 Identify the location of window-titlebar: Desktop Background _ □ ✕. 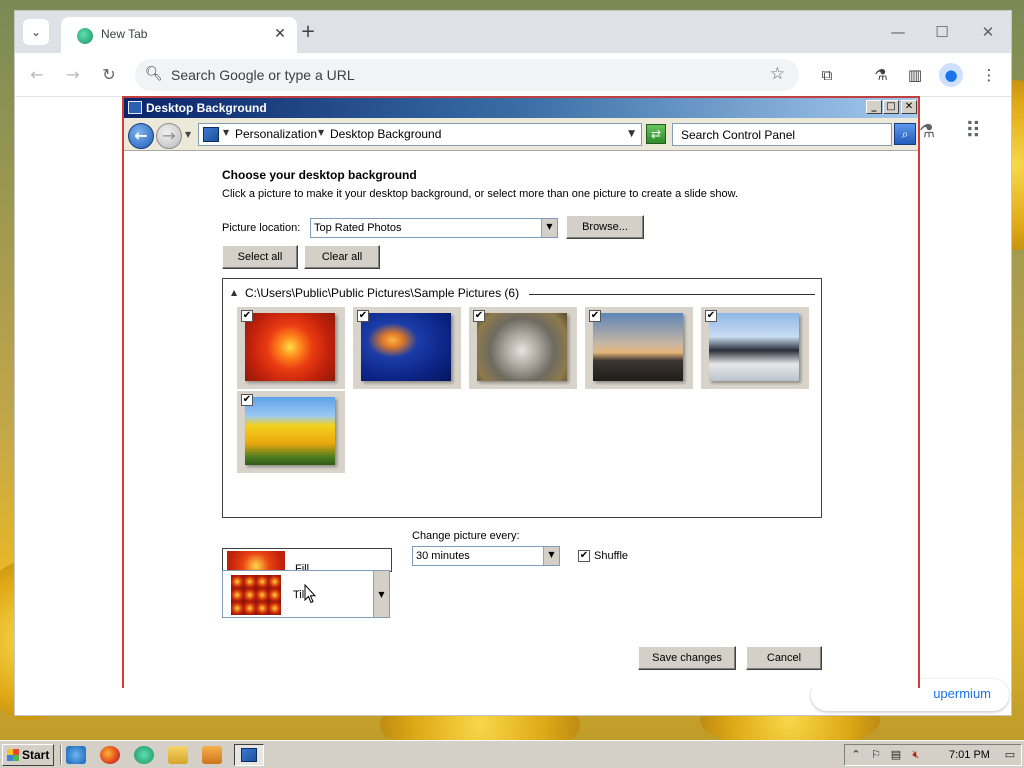
(521, 108).